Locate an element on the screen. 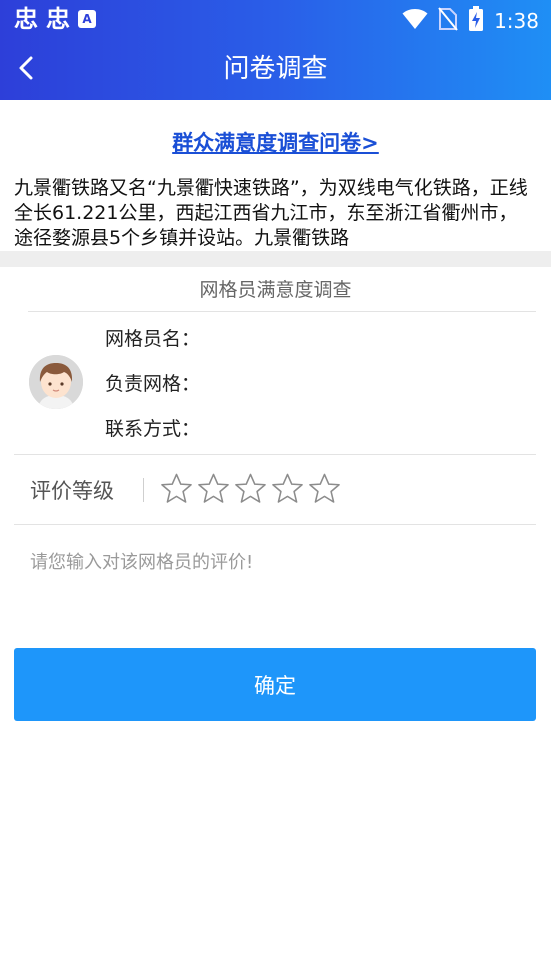 Image resolution: width=551 pixels, height=979 pixels. page-title: 问卷调查 is located at coordinates (275, 69).